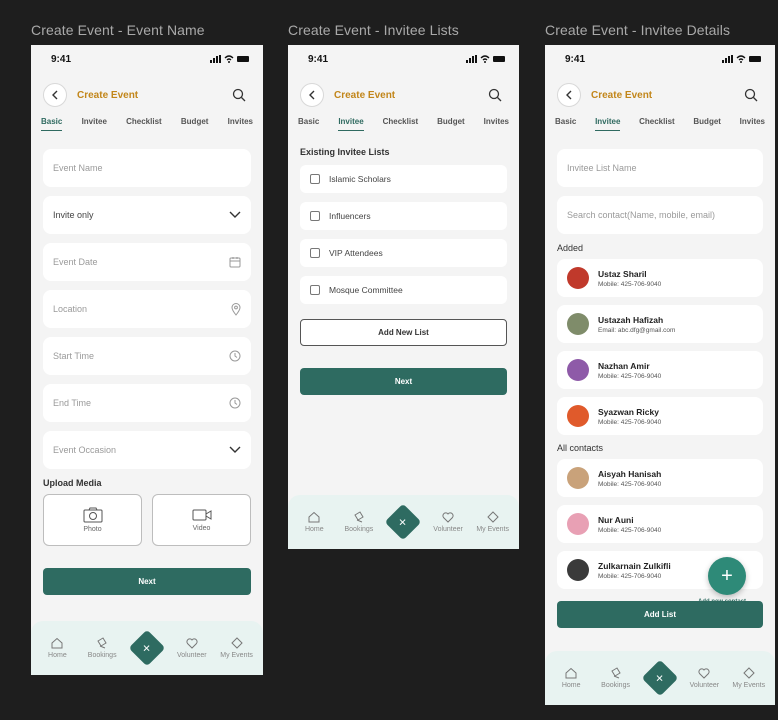 The height and width of the screenshot is (720, 778). What do you see at coordinates (629, 278) in the screenshot?
I see `contact-text: Ustaz Sharil Mobile: 425-706-9040` at bounding box center [629, 278].